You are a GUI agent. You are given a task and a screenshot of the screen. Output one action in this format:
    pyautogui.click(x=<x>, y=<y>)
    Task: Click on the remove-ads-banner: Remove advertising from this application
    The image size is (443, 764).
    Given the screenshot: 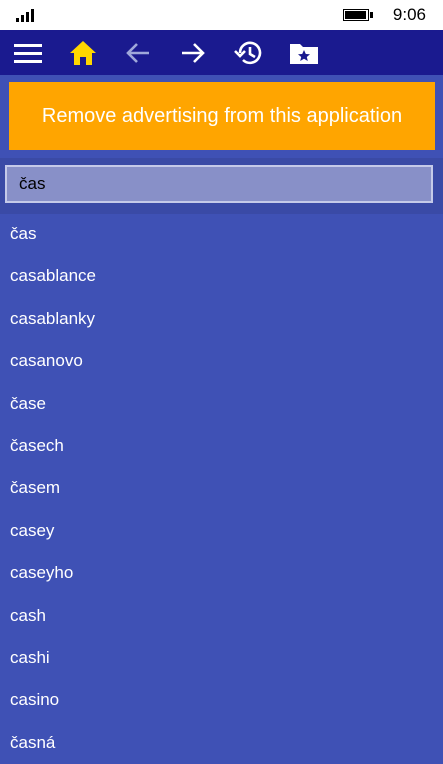 What is the action you would take?
    pyautogui.click(x=222, y=116)
    